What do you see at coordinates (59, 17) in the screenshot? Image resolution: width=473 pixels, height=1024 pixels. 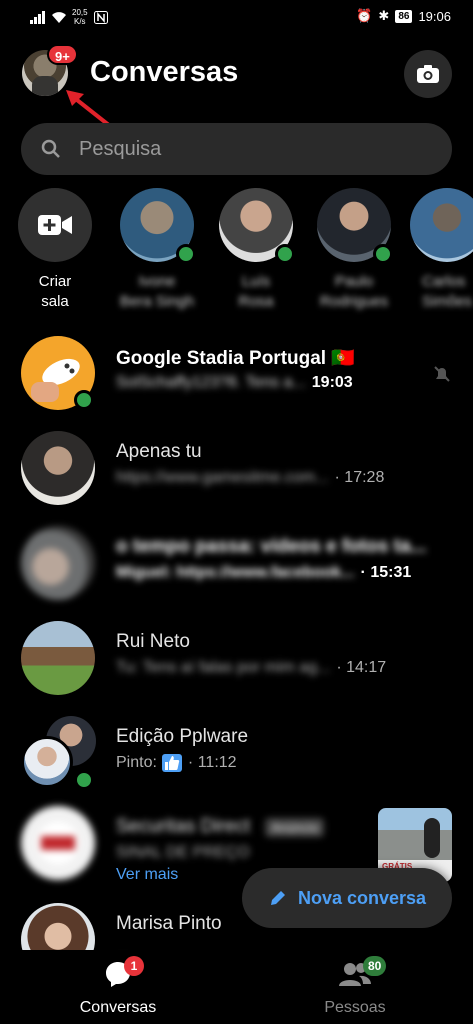 I see `wifi-icon` at bounding box center [59, 17].